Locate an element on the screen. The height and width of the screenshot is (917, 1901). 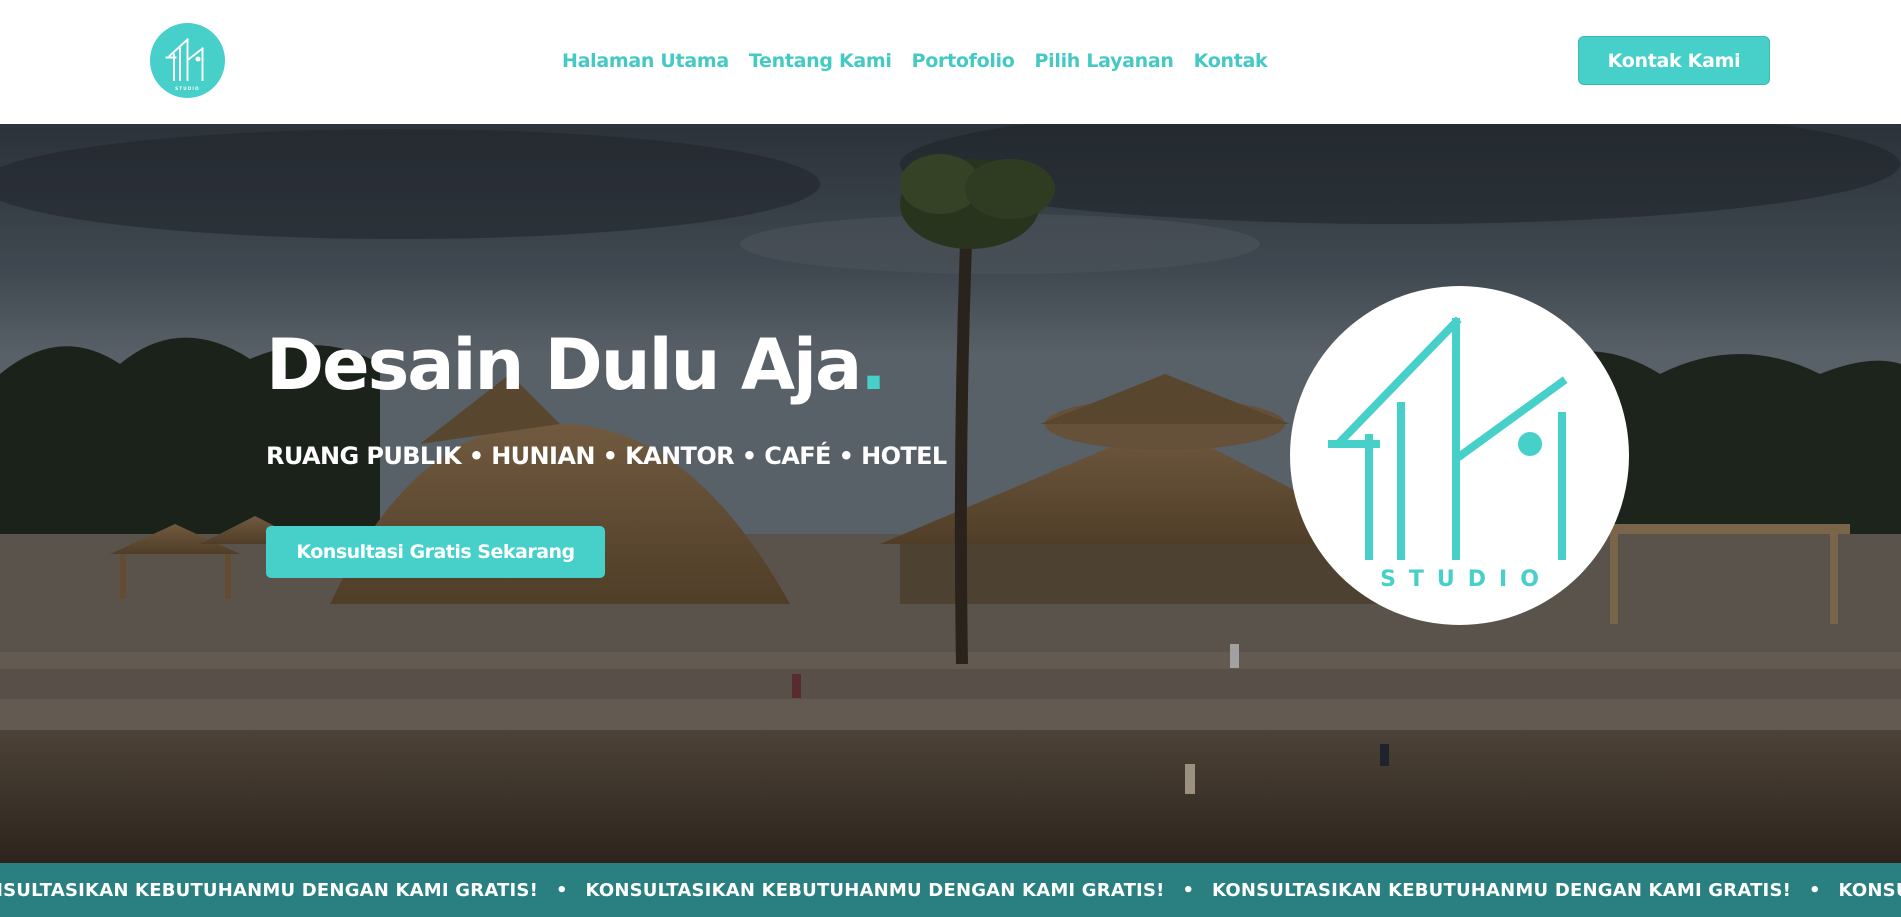
hero-title: Desain Dulu Aja. is located at coordinates (576, 365).